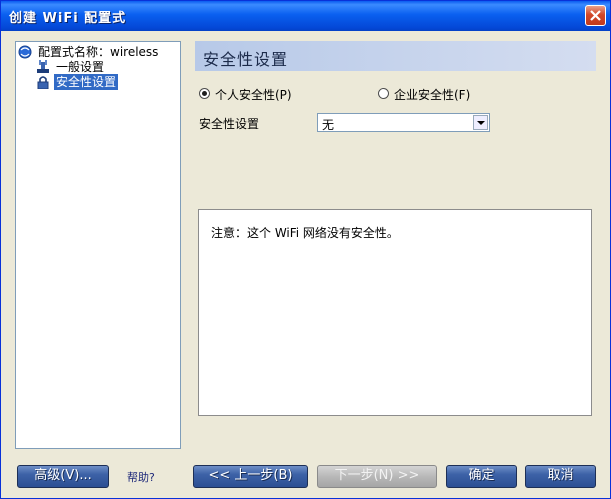  What do you see at coordinates (305, 16) in the screenshot?
I see `title-bar: 创建 WiFi 配置式` at bounding box center [305, 16].